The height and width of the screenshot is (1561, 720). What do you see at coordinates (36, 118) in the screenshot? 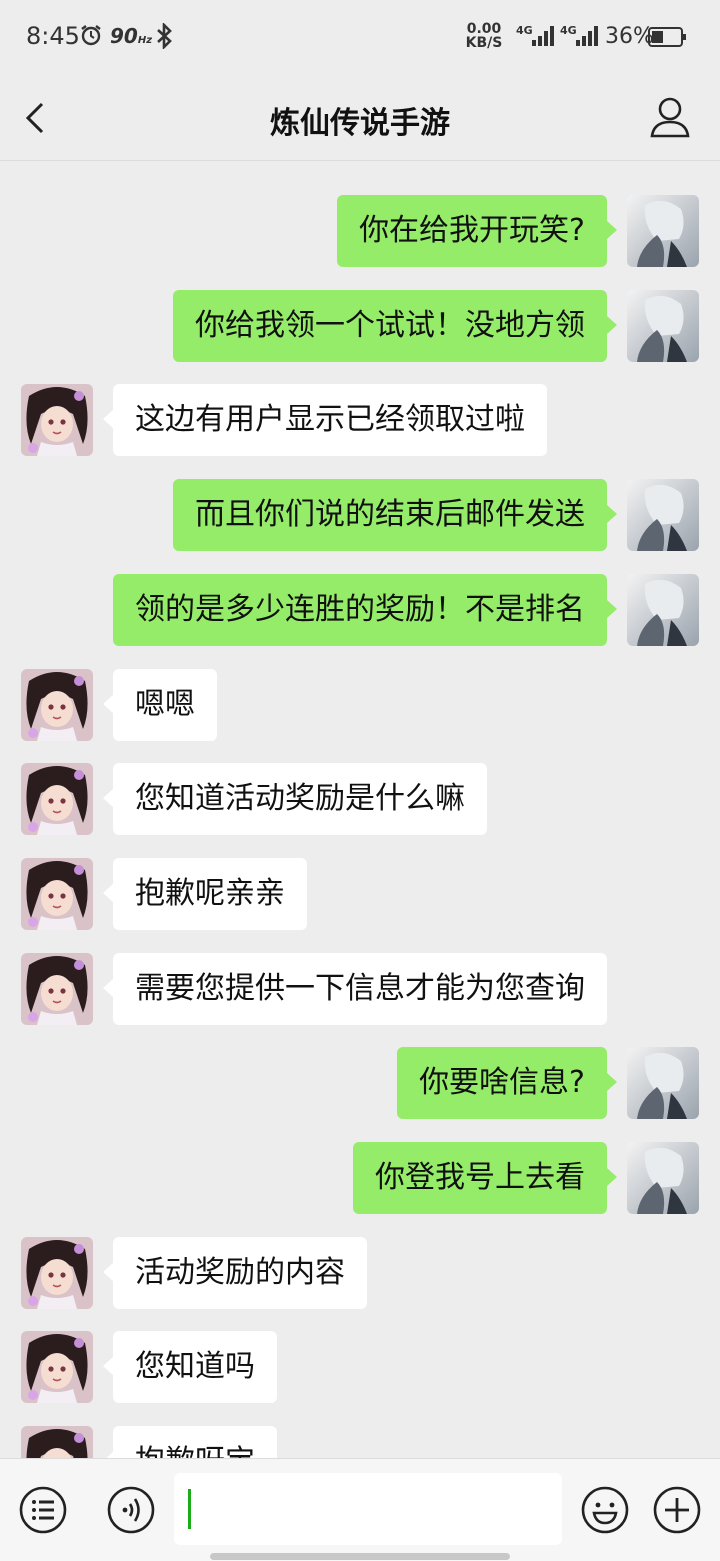
I see `chevron-left-icon` at bounding box center [36, 118].